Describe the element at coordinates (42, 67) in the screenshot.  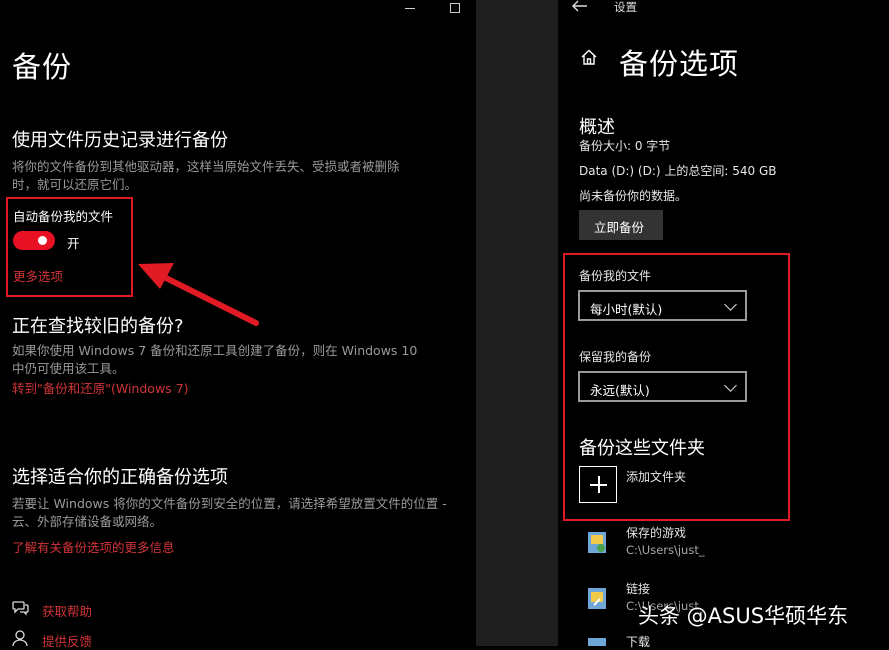
I see `page-title: 备份` at that location.